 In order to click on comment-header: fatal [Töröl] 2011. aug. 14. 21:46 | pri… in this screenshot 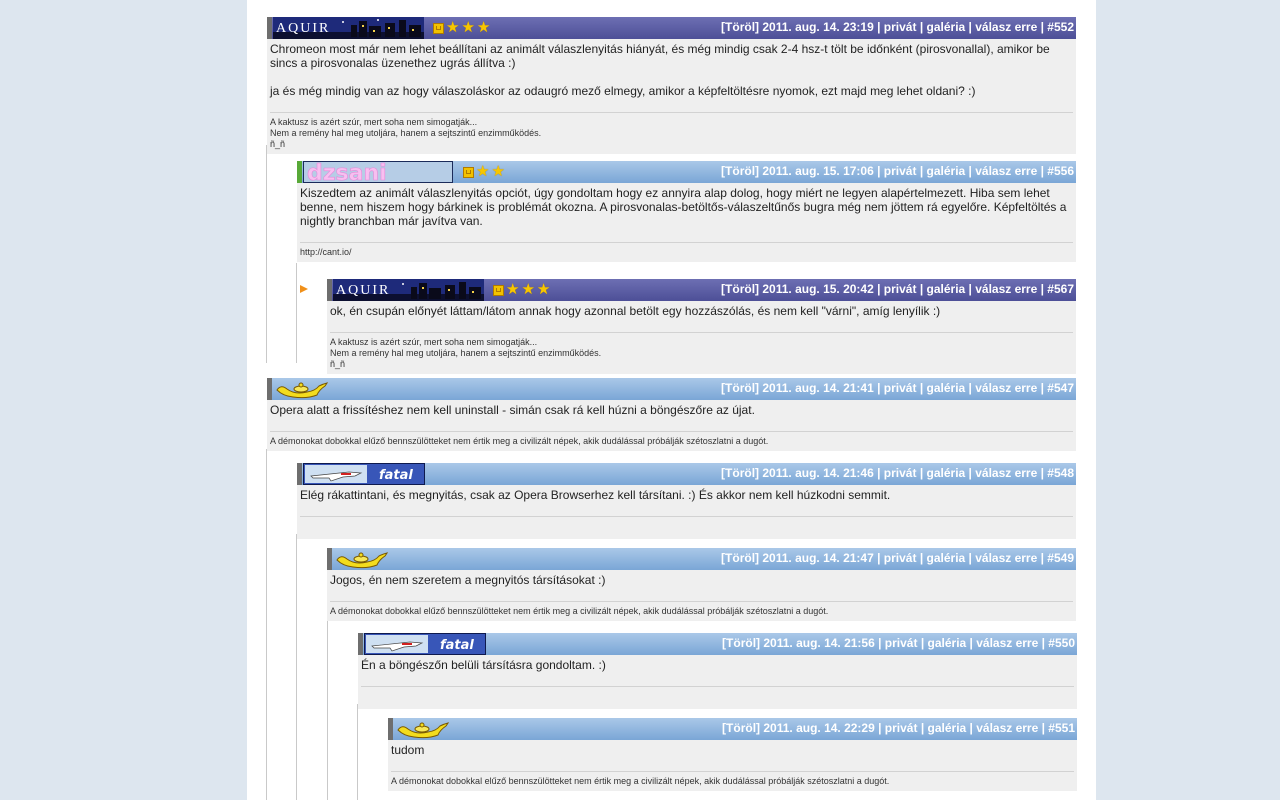, I will do `click(686, 474)`.